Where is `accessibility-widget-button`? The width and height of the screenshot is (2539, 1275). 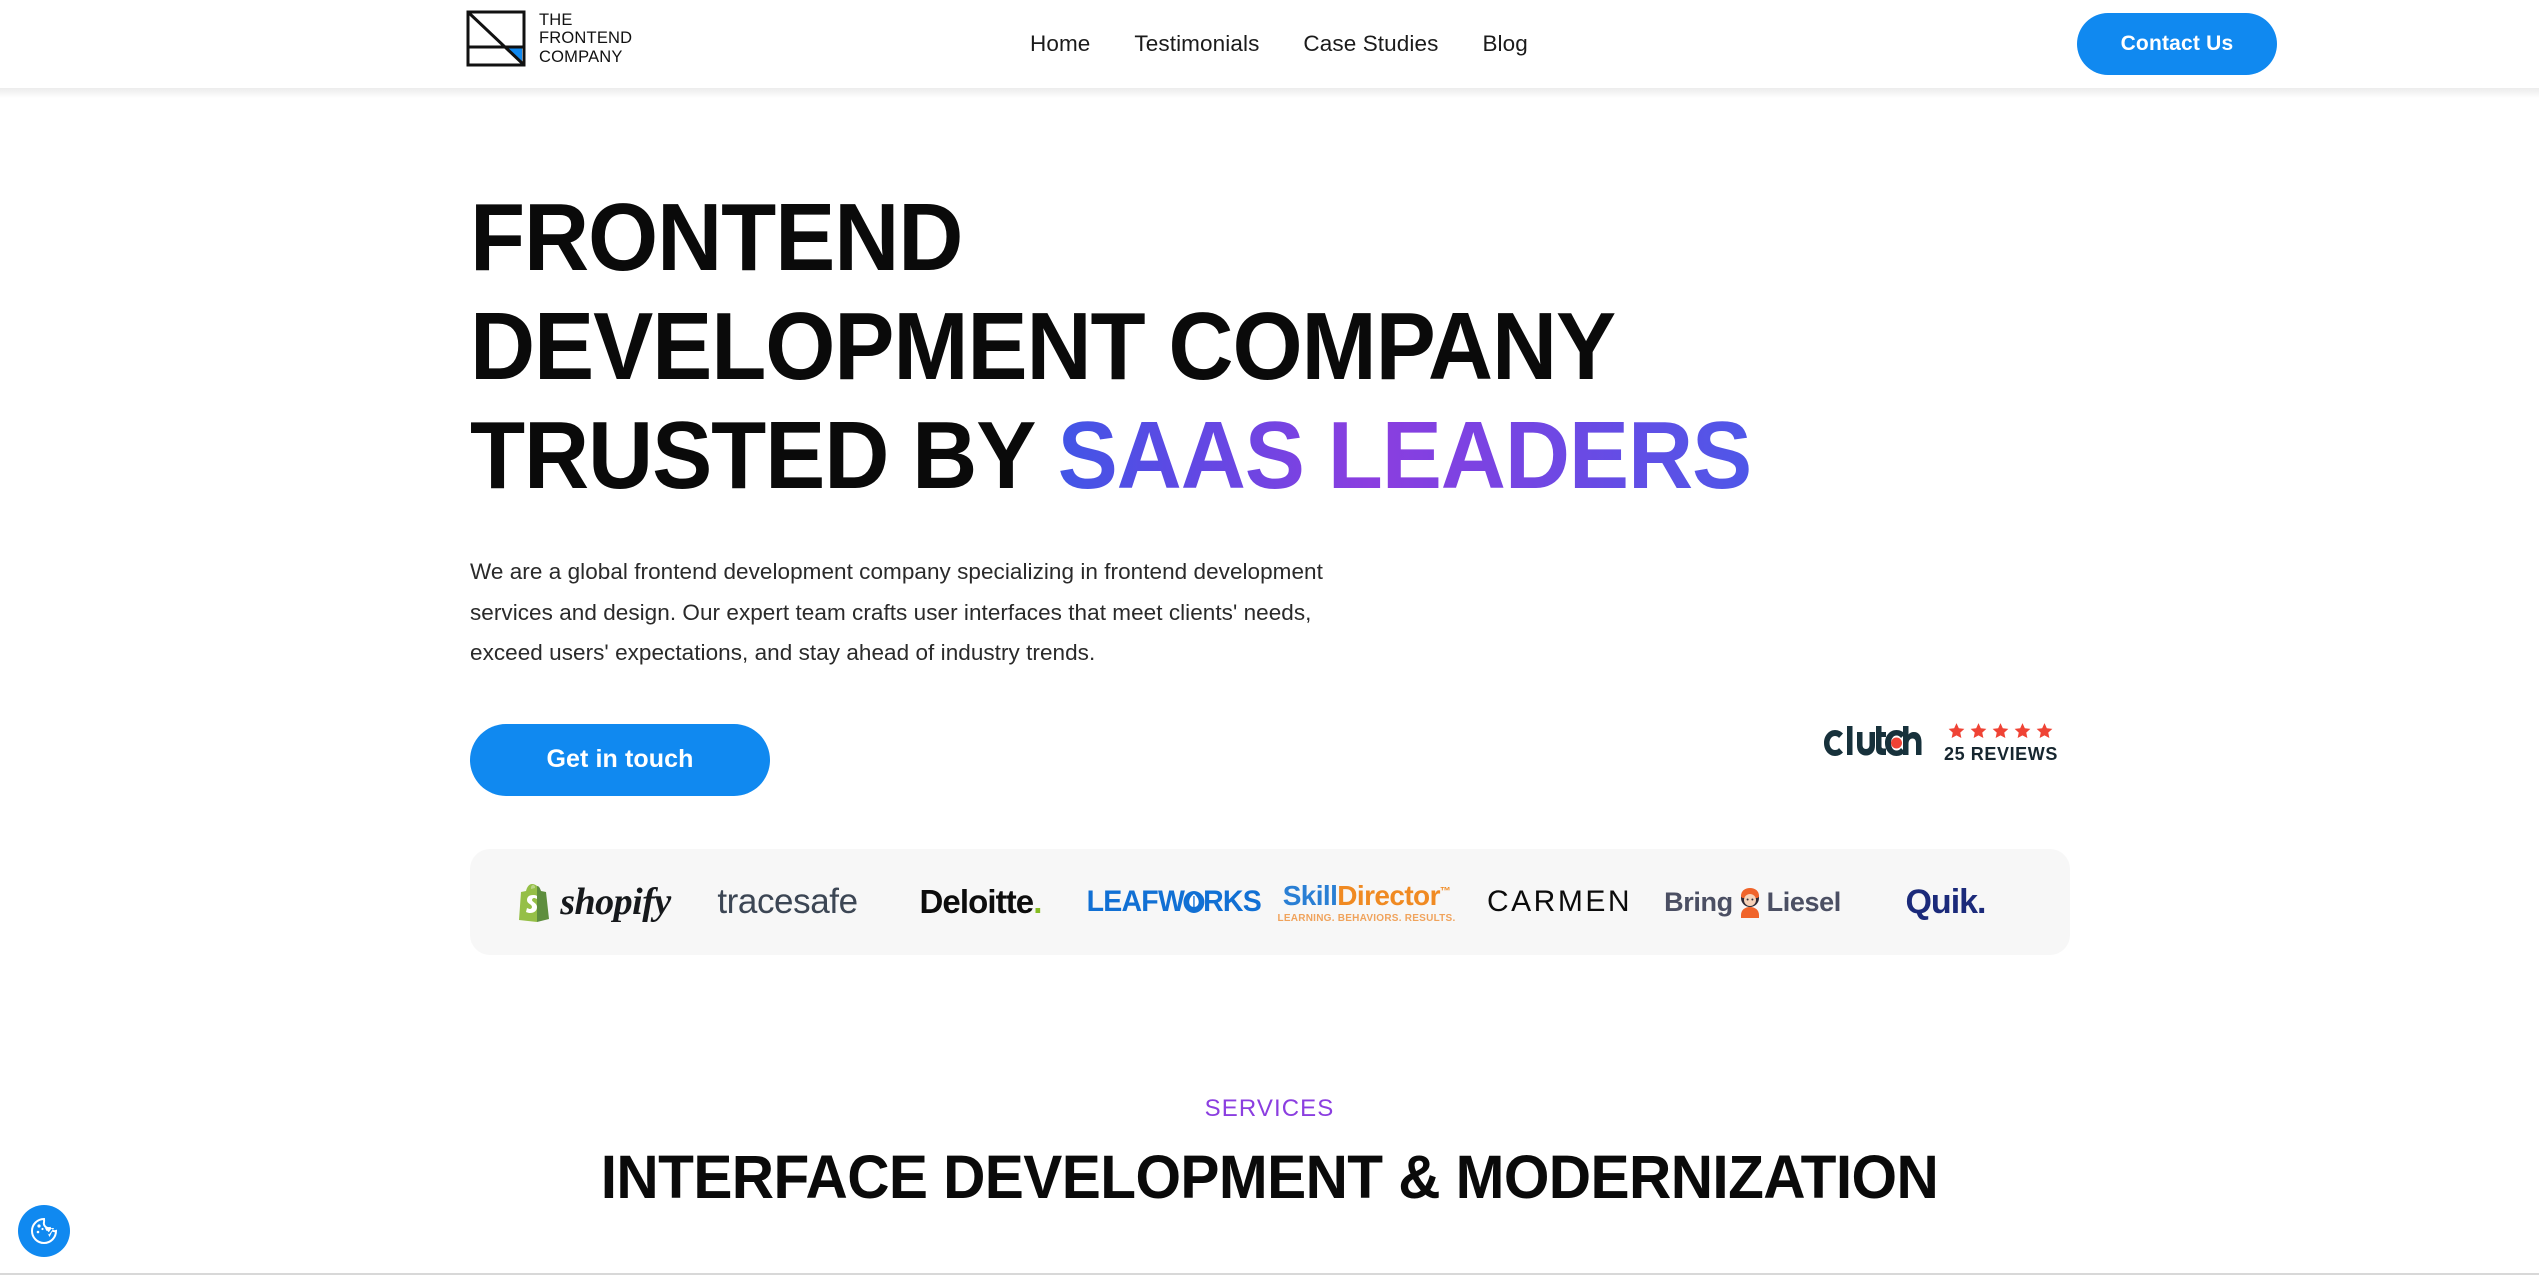
accessibility-widget-button is located at coordinates (44, 1231).